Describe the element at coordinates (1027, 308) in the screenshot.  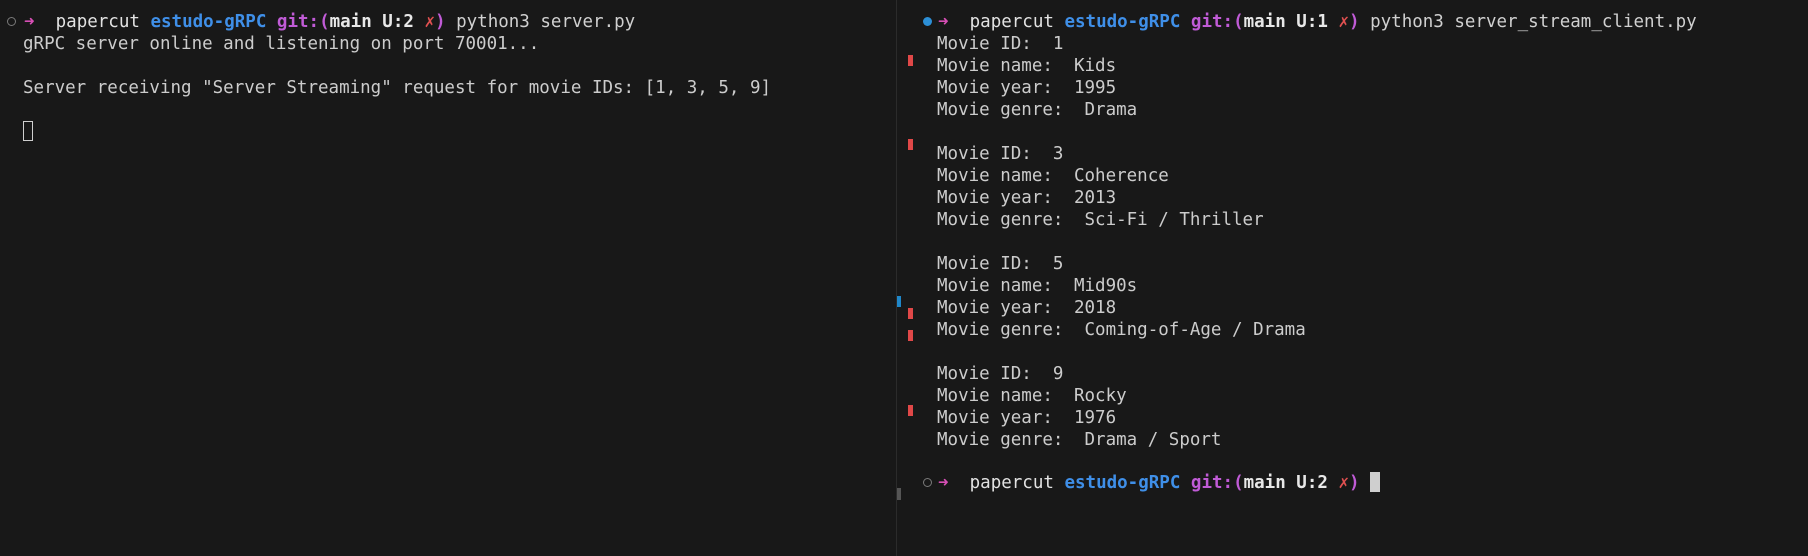
I see `output-line: Movie year: 2018` at that location.